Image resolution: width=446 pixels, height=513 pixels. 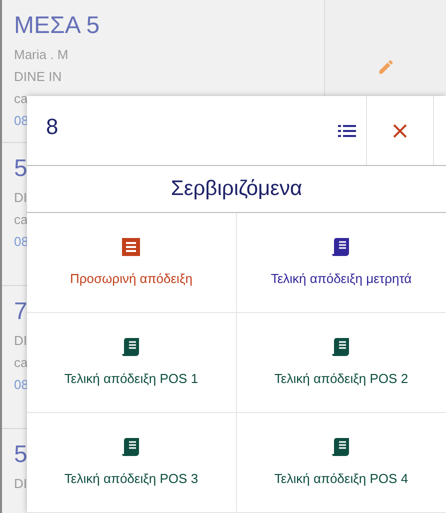 What do you see at coordinates (341, 363) in the screenshot?
I see `receipt-button: Τελική απόδειξη POS 2` at bounding box center [341, 363].